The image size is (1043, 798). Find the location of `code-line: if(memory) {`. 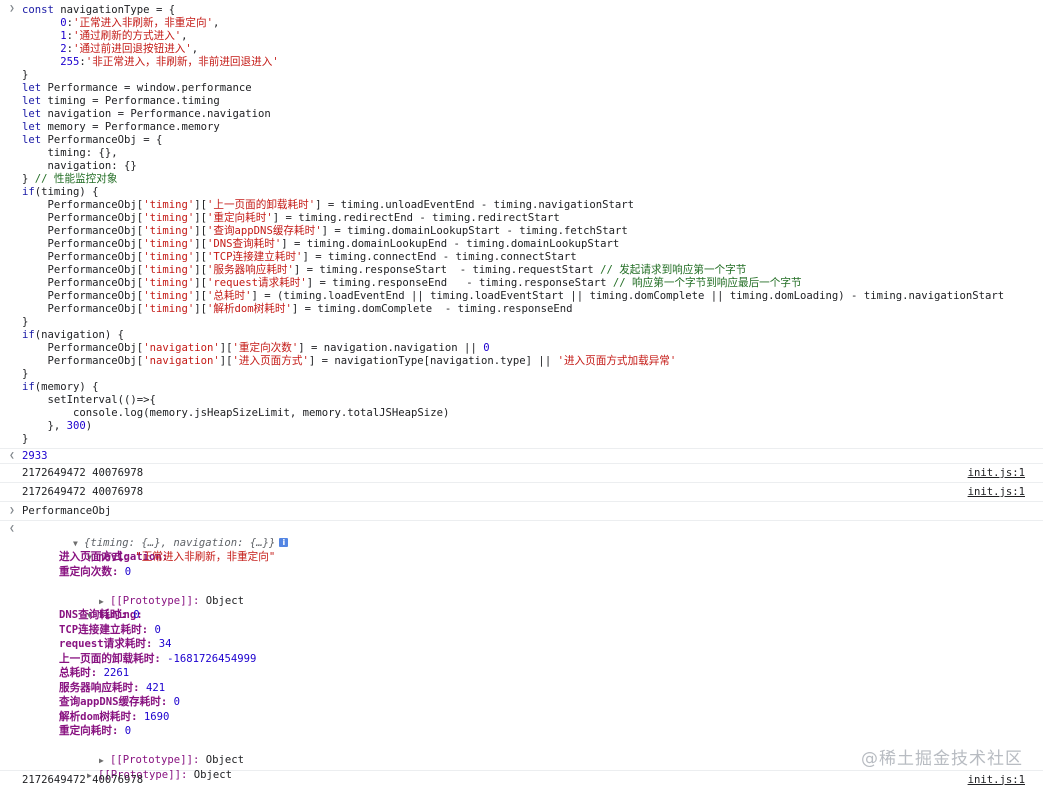

code-line: if(memory) { is located at coordinates (521, 387).